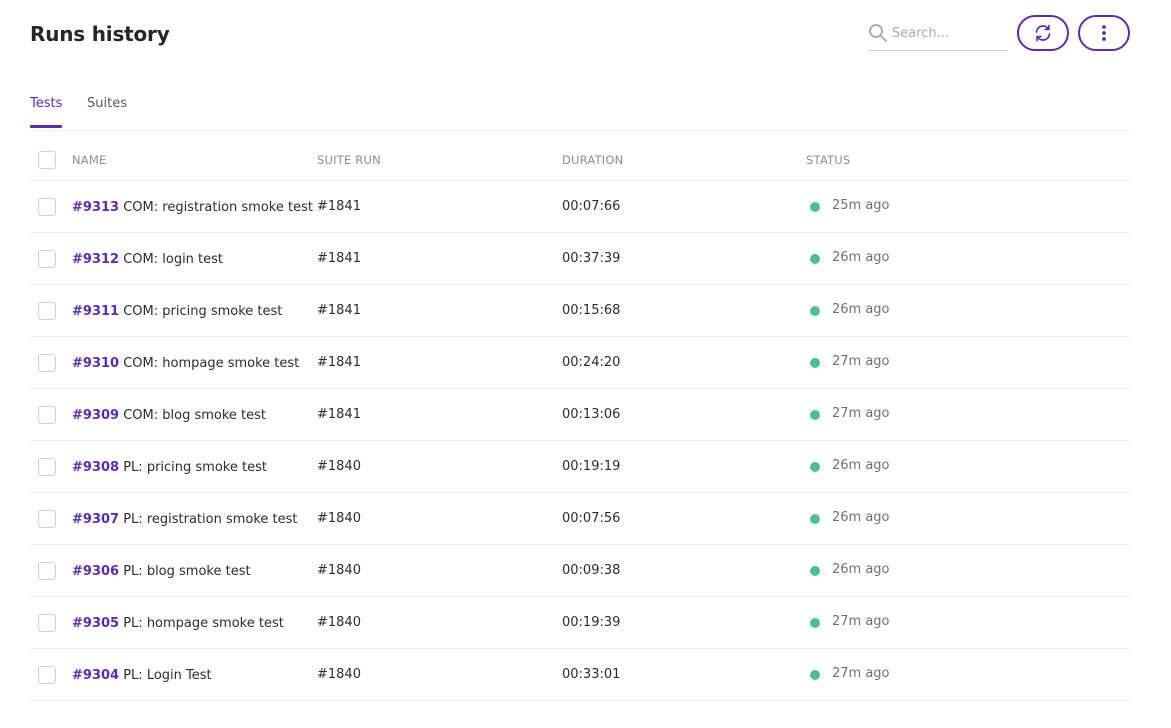  What do you see at coordinates (591, 570) in the screenshot?
I see `duration-cell: 00:09:38` at bounding box center [591, 570].